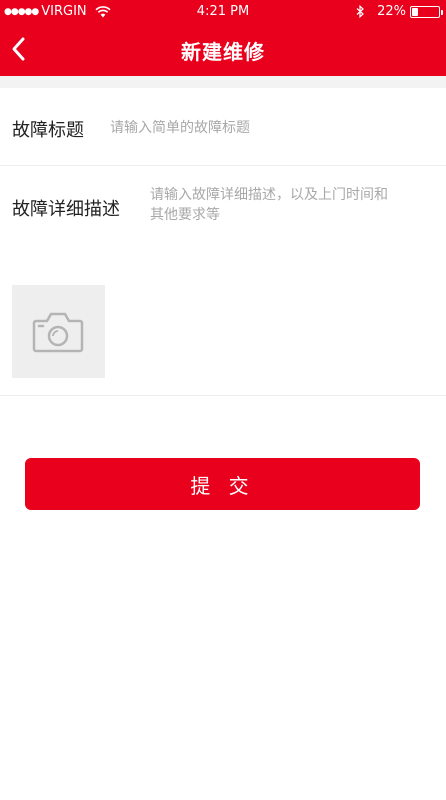 The width and height of the screenshot is (446, 800). What do you see at coordinates (270, 128) in the screenshot?
I see `fault-title-input` at bounding box center [270, 128].